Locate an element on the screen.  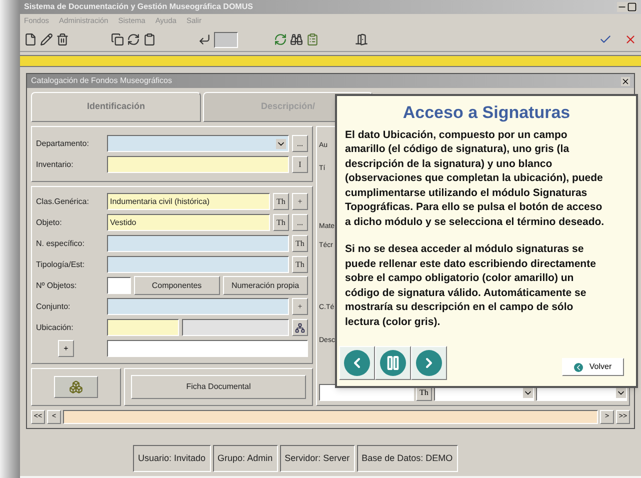
search-icon is located at coordinates (296, 39).